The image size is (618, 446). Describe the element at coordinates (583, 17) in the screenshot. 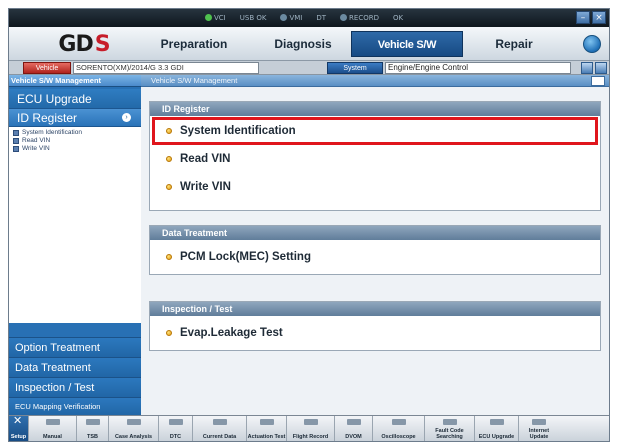

I see `minimize-button: –` at that location.